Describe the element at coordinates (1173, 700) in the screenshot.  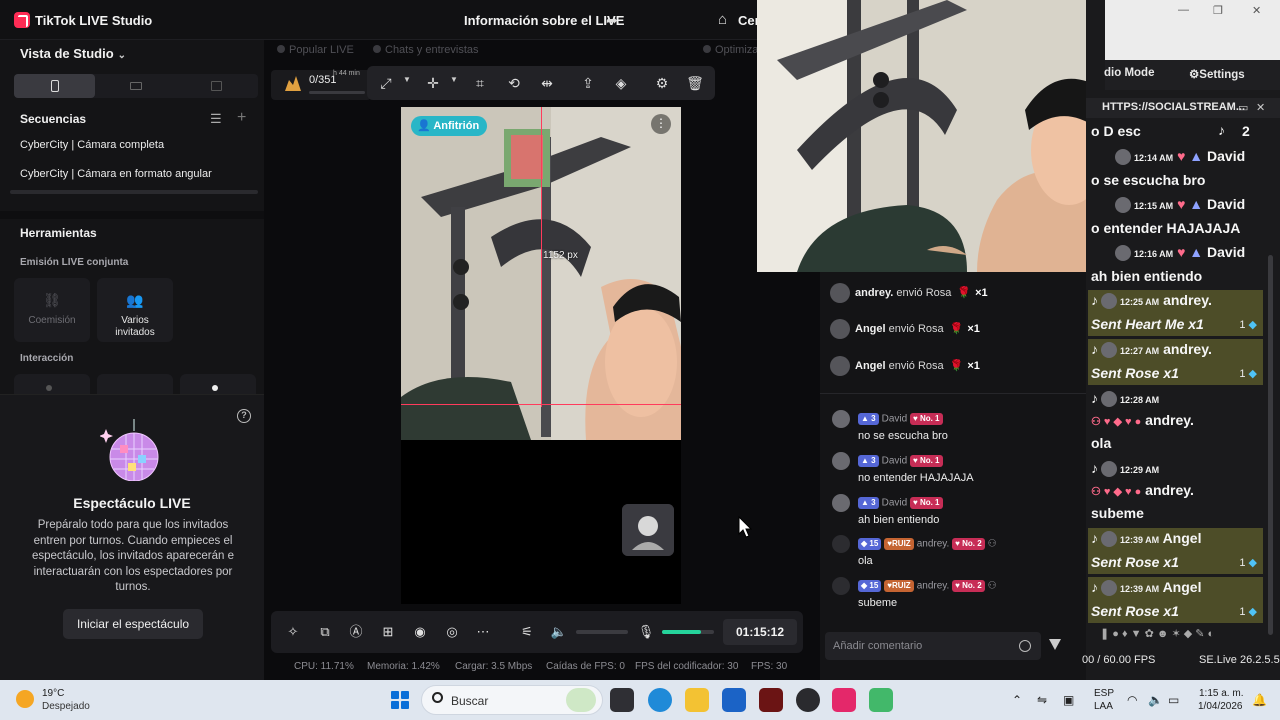
I see `battery-icon: ▭` at that location.